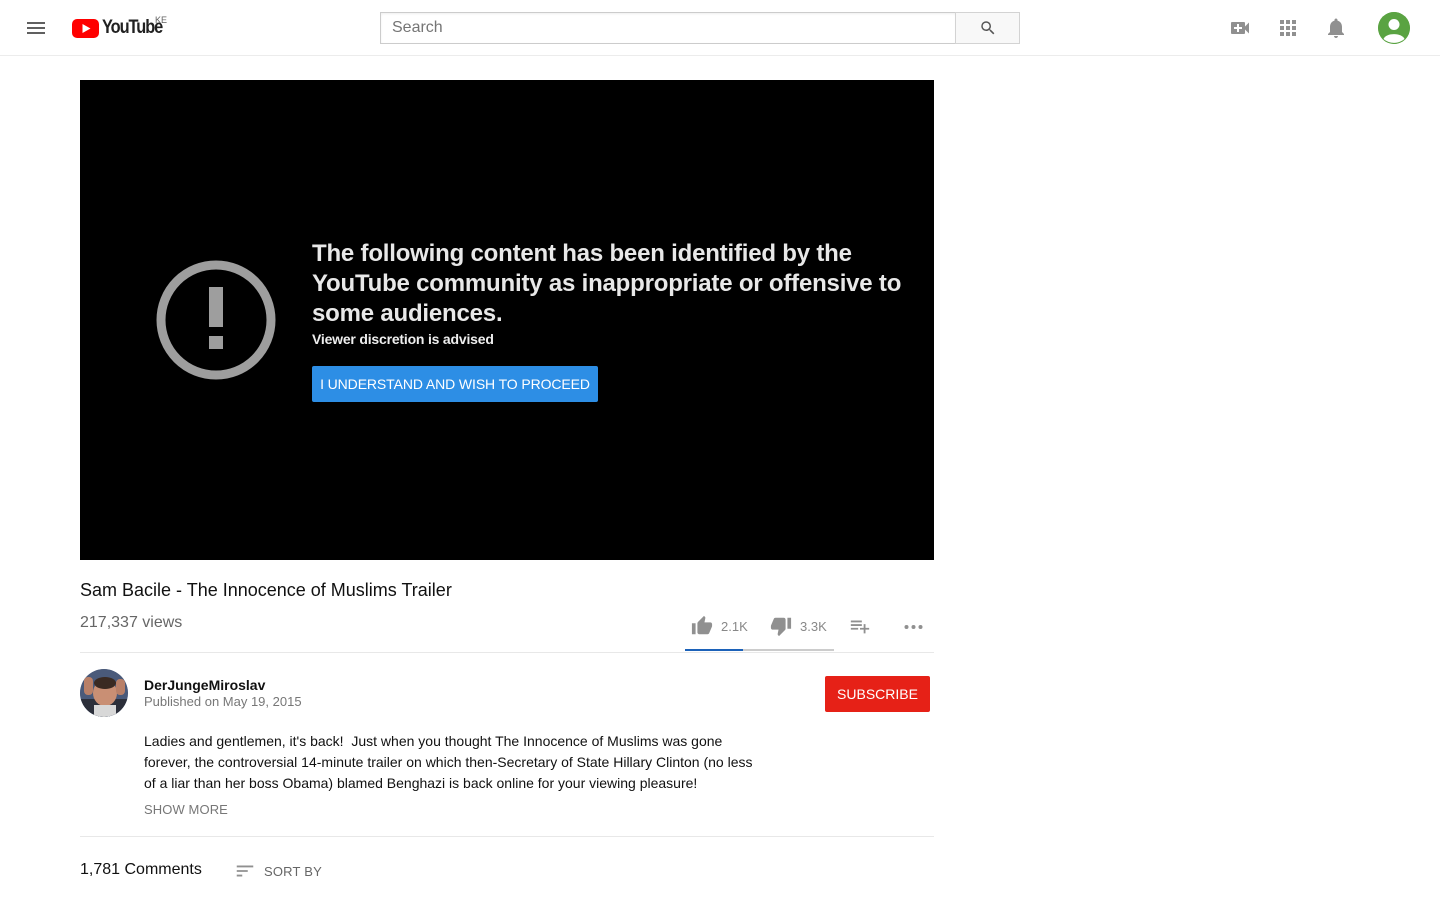 This screenshot has width=1440, height=900. Describe the element at coordinates (734, 626) in the screenshot. I see `like-count: 2.1K` at that location.